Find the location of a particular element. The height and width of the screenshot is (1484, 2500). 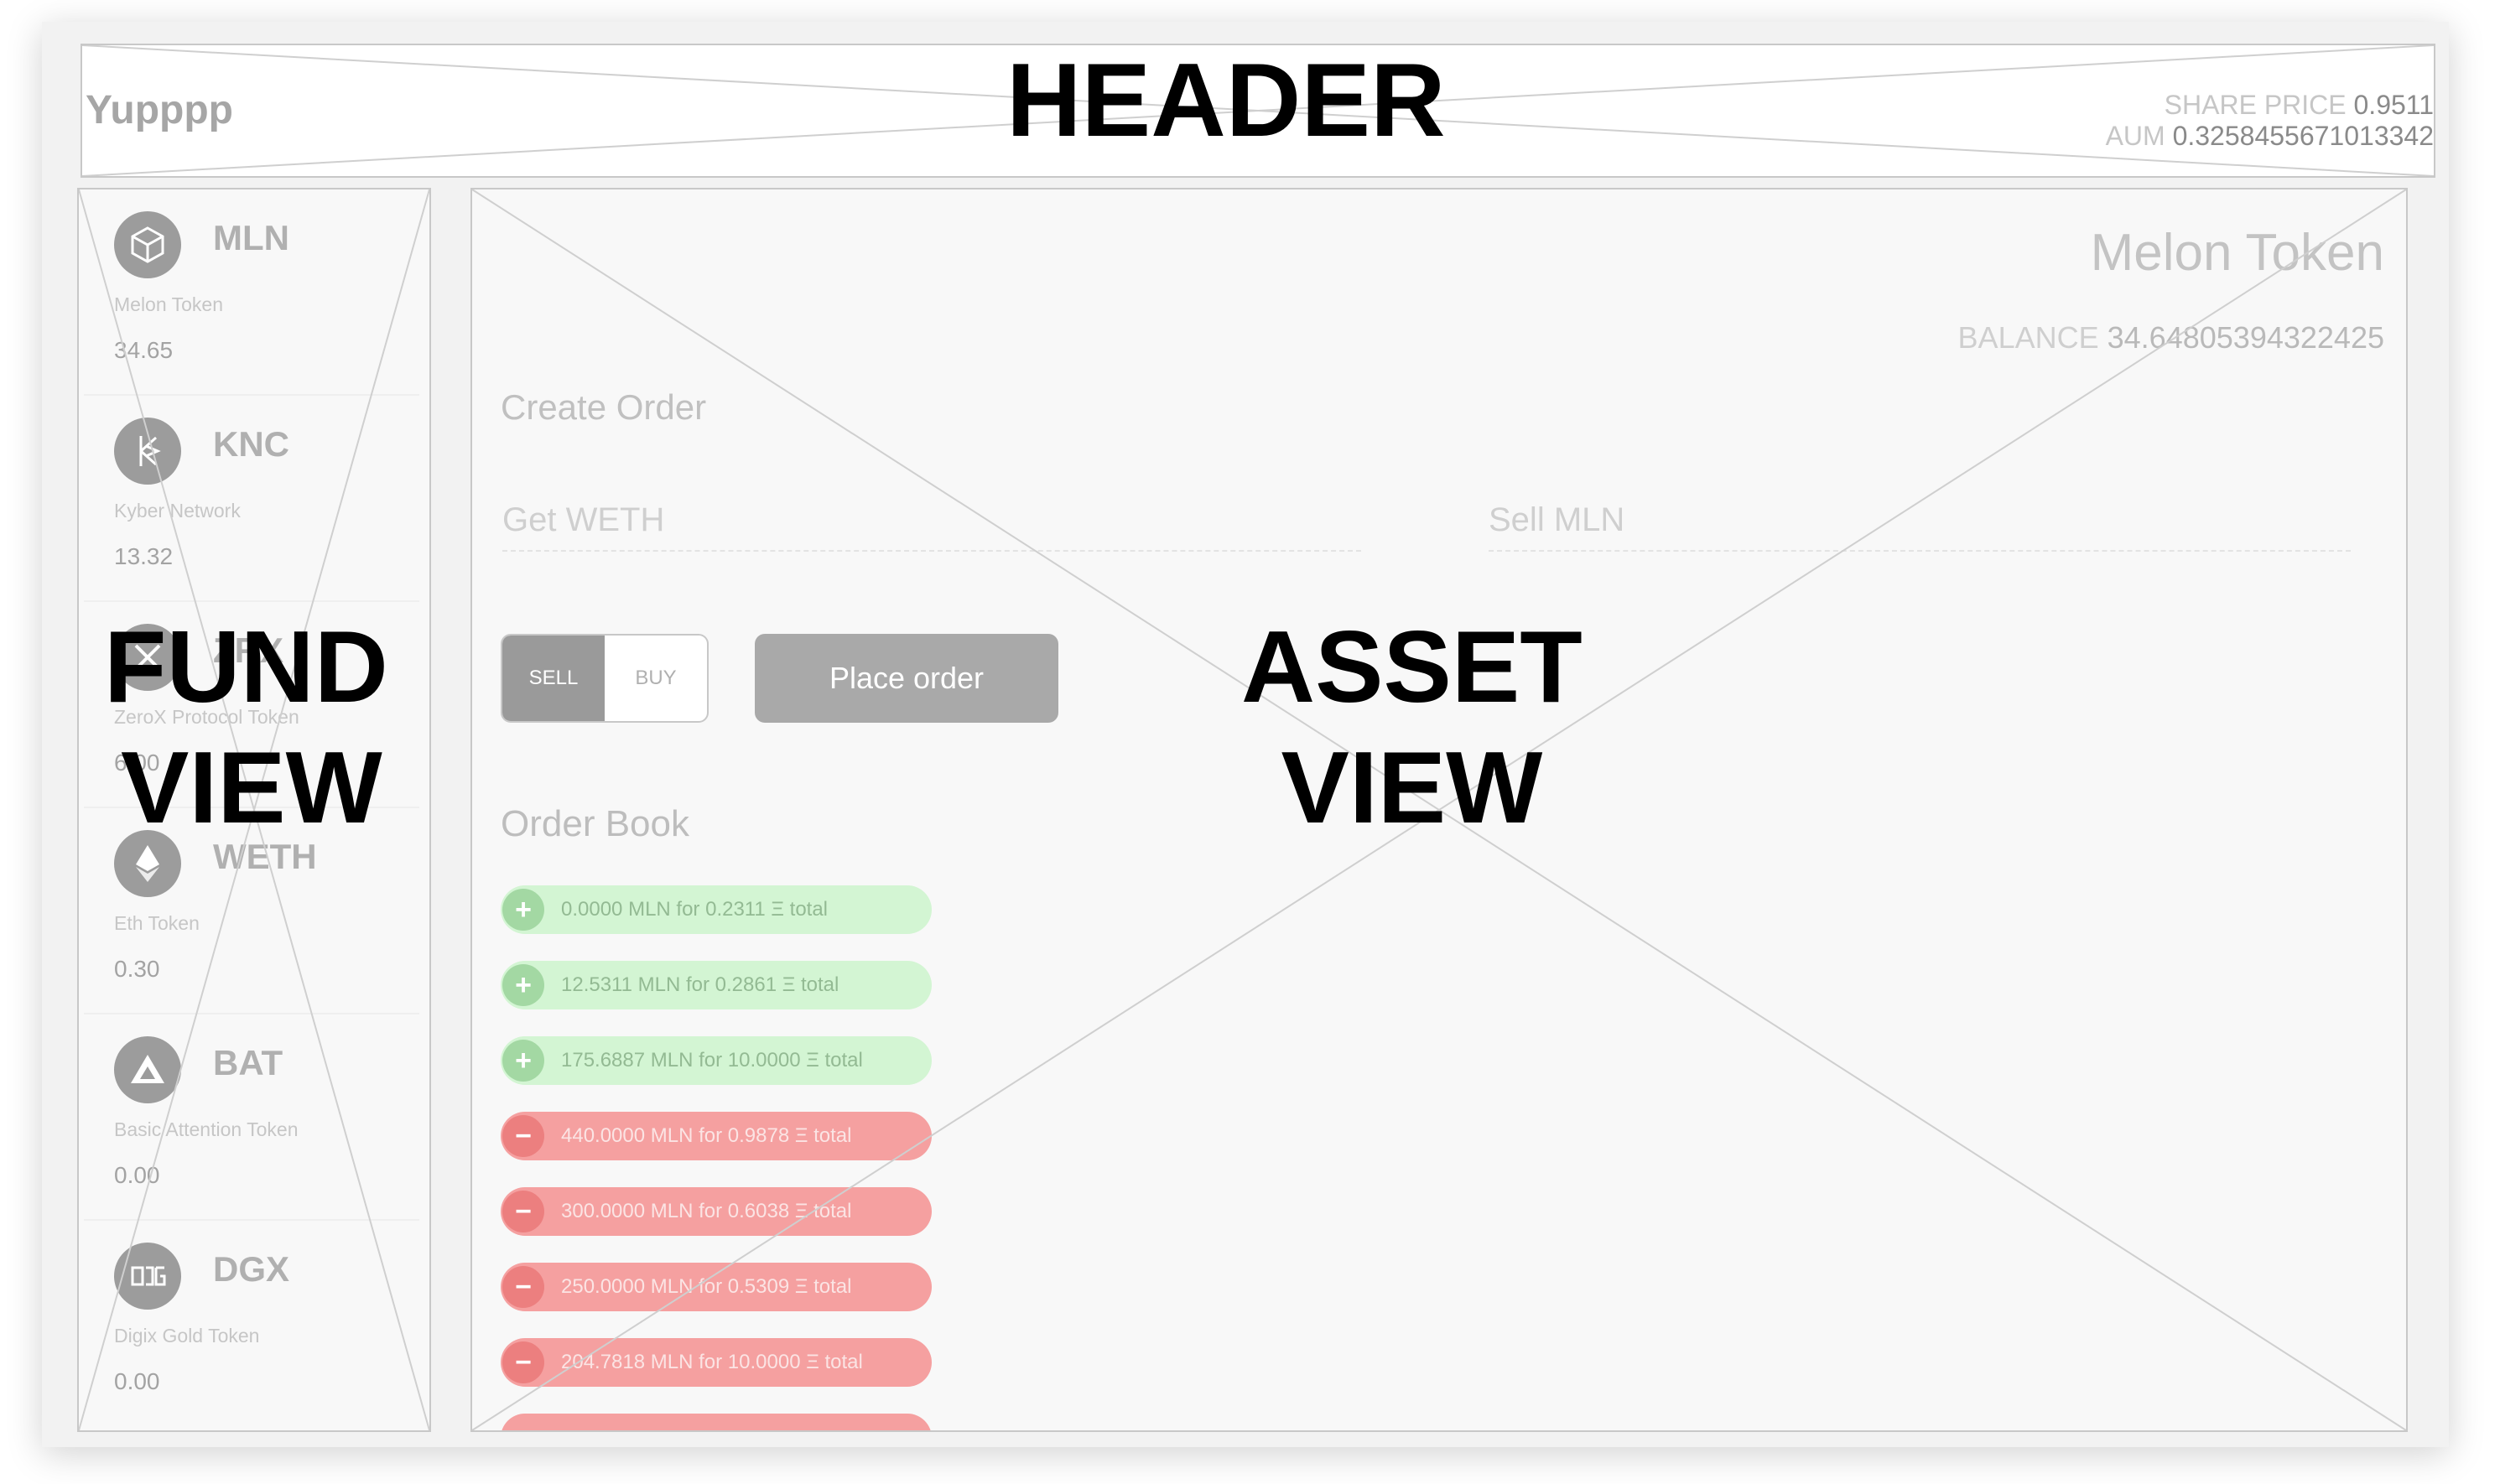

order-book-row: + 175.6887 MLN for 10.0000 Ξ total is located at coordinates (716, 1060).